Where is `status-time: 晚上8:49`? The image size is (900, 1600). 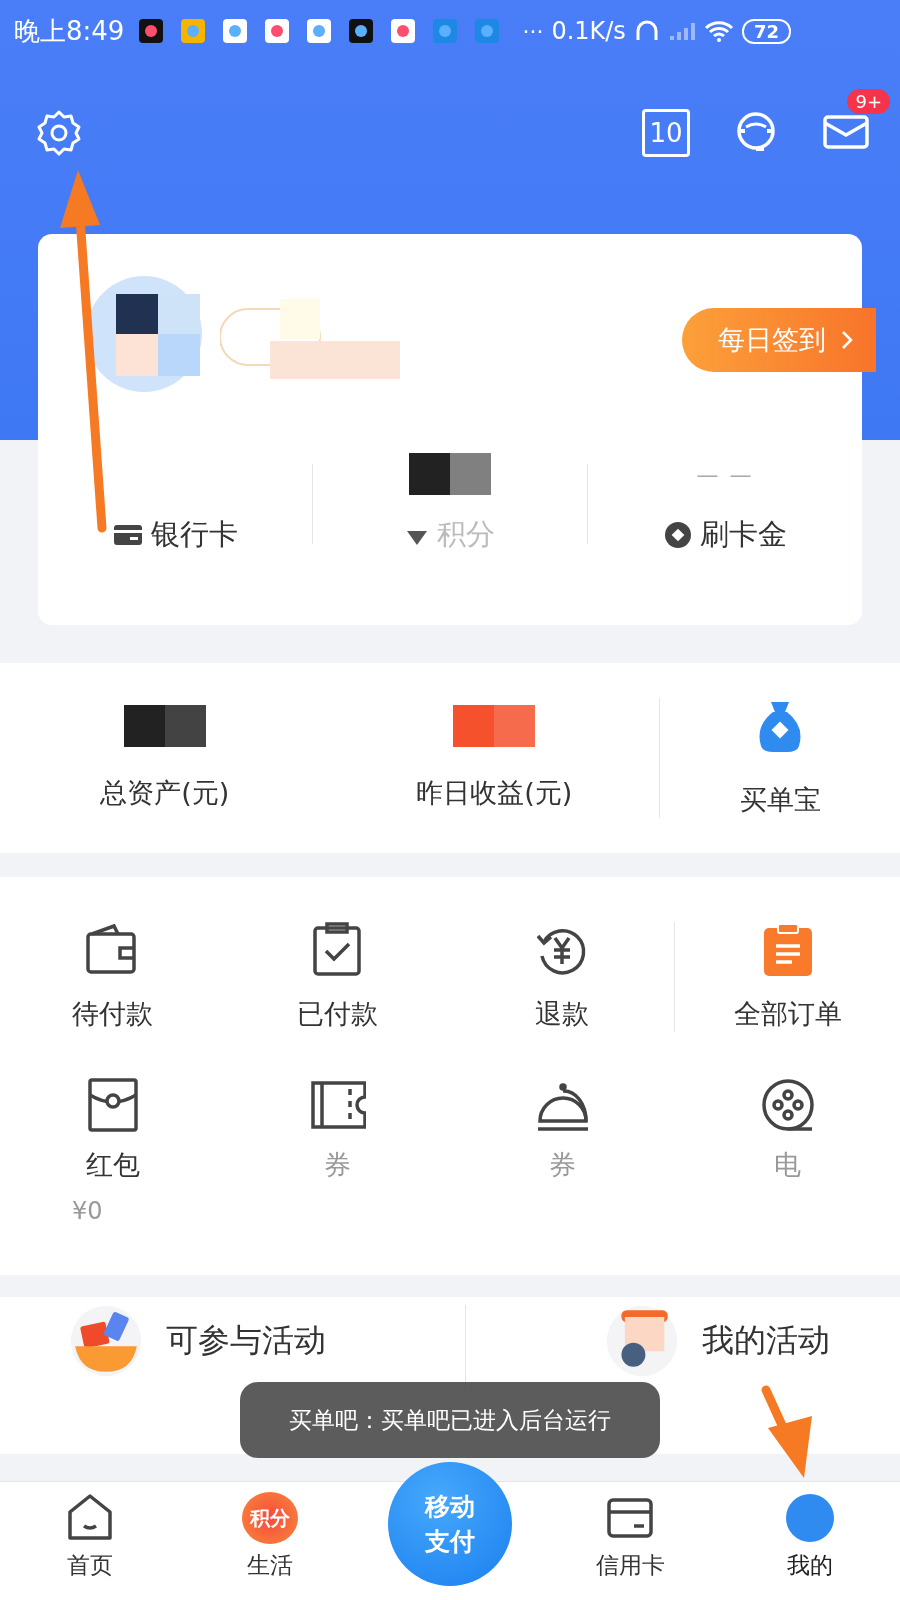 status-time: 晚上8:49 is located at coordinates (69, 31).